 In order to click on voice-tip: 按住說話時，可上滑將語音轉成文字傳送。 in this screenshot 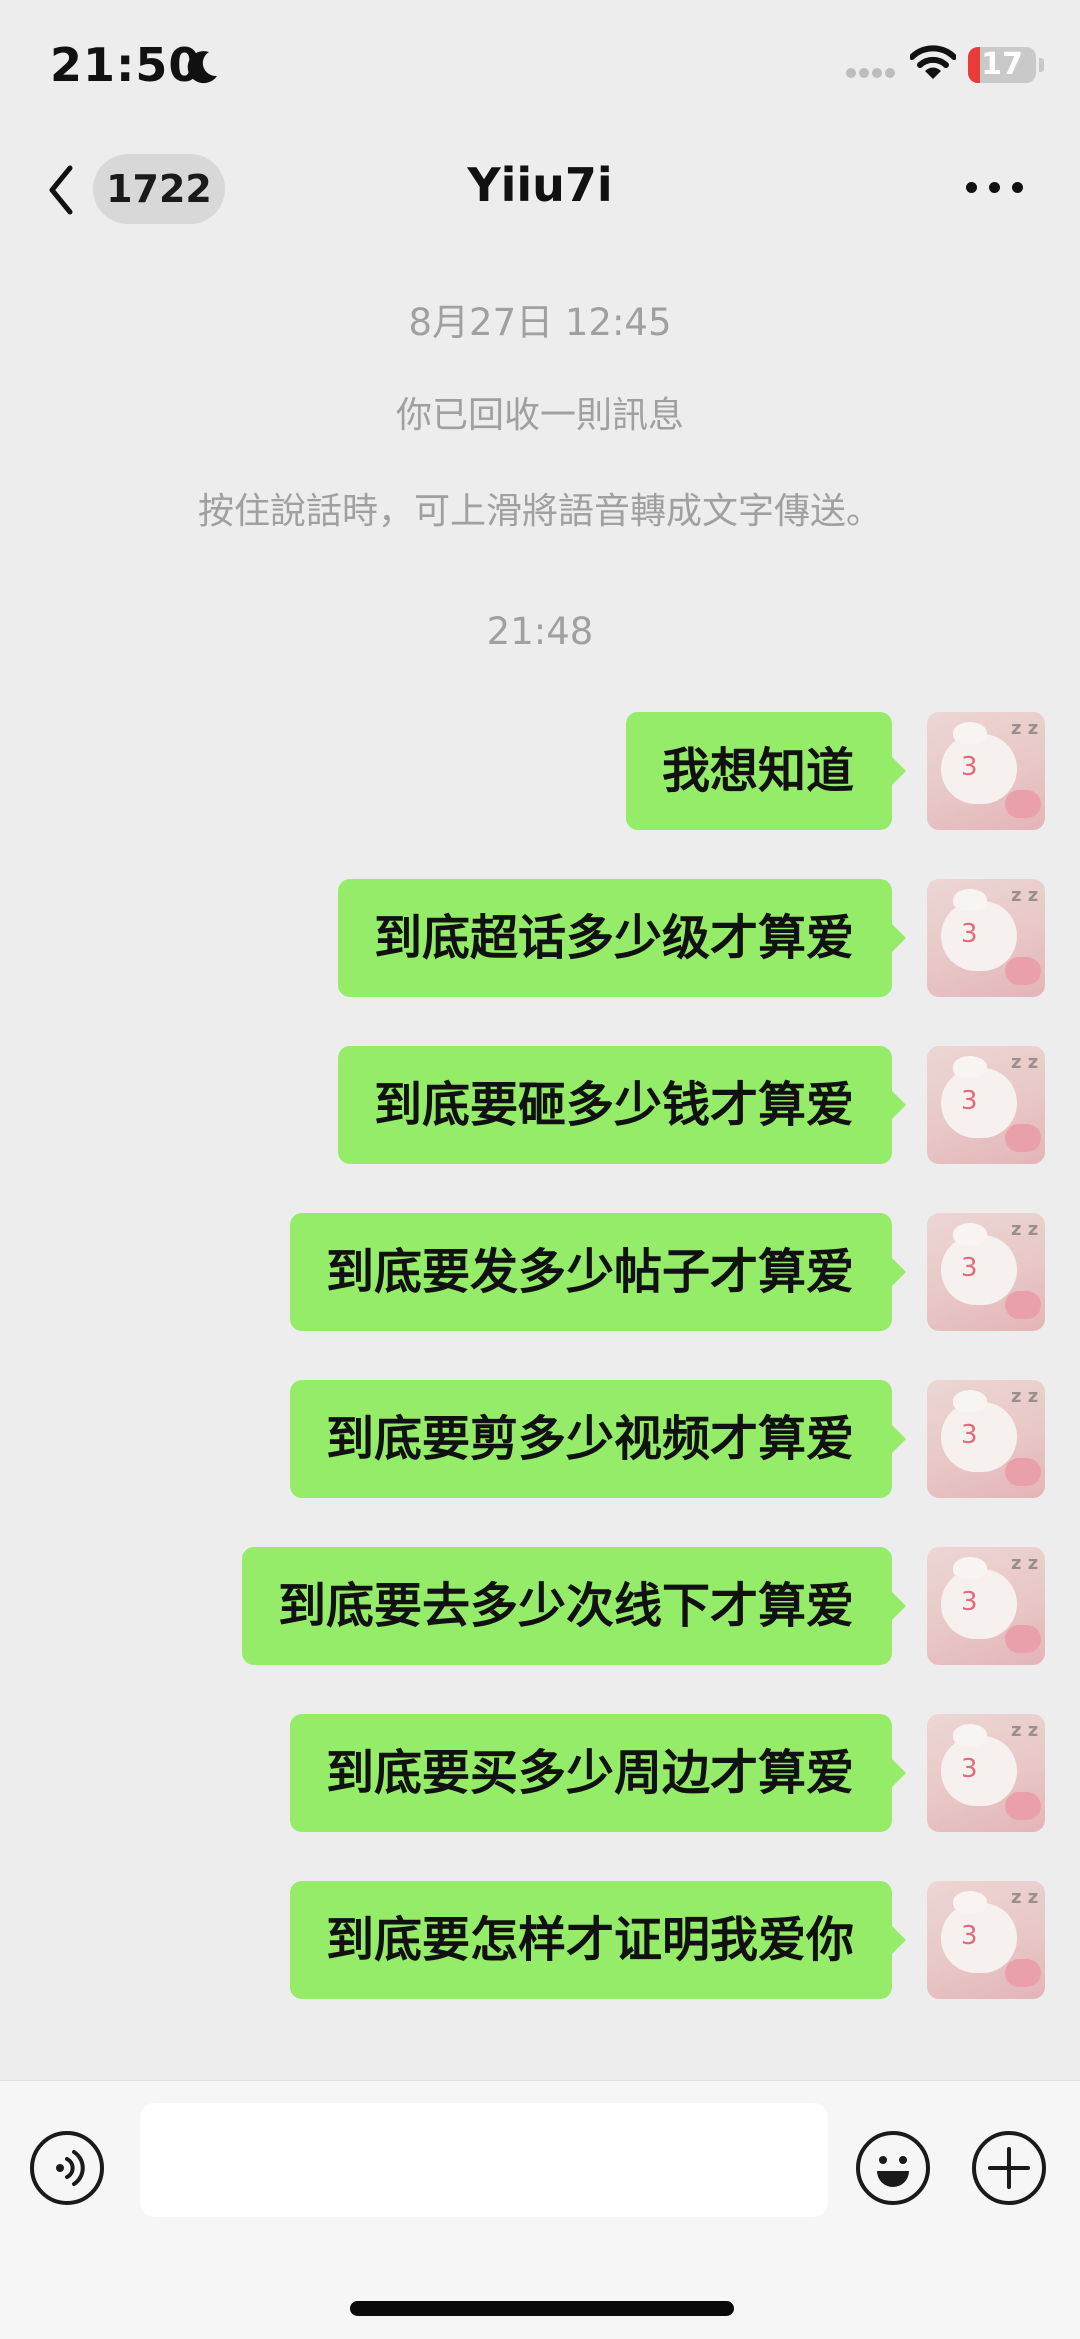, I will do `click(539, 511)`.